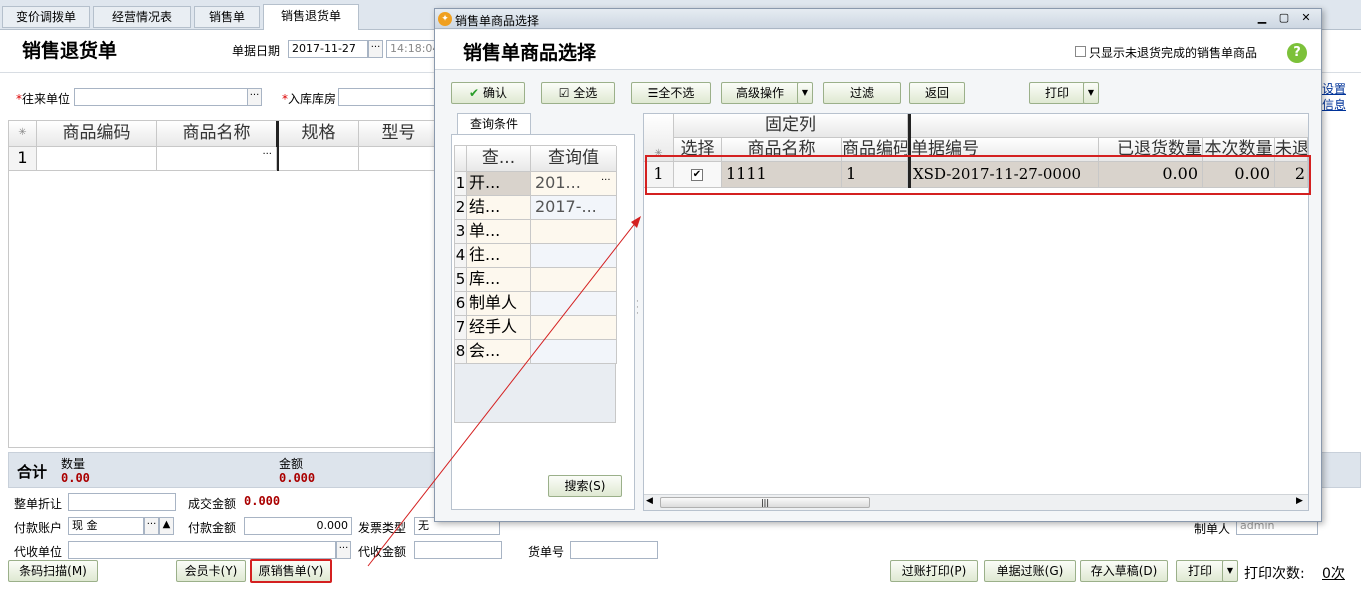  Describe the element at coordinates (1239, 175) in the screenshot. I see `result-row-this-qty: 0.00` at that location.